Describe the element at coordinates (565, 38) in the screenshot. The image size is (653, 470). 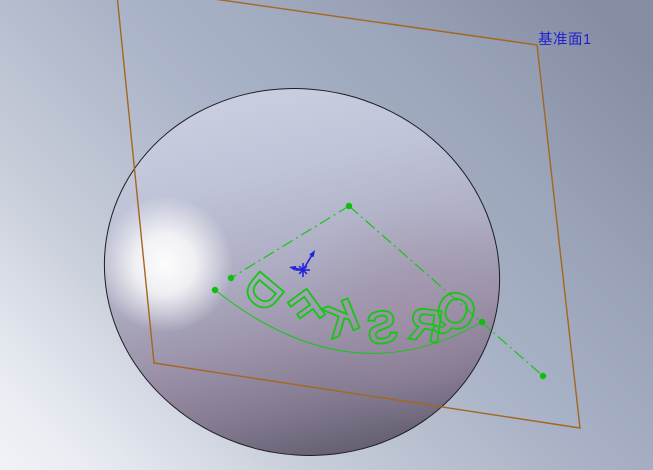
I see `datum-plane-label: 基准面1` at that location.